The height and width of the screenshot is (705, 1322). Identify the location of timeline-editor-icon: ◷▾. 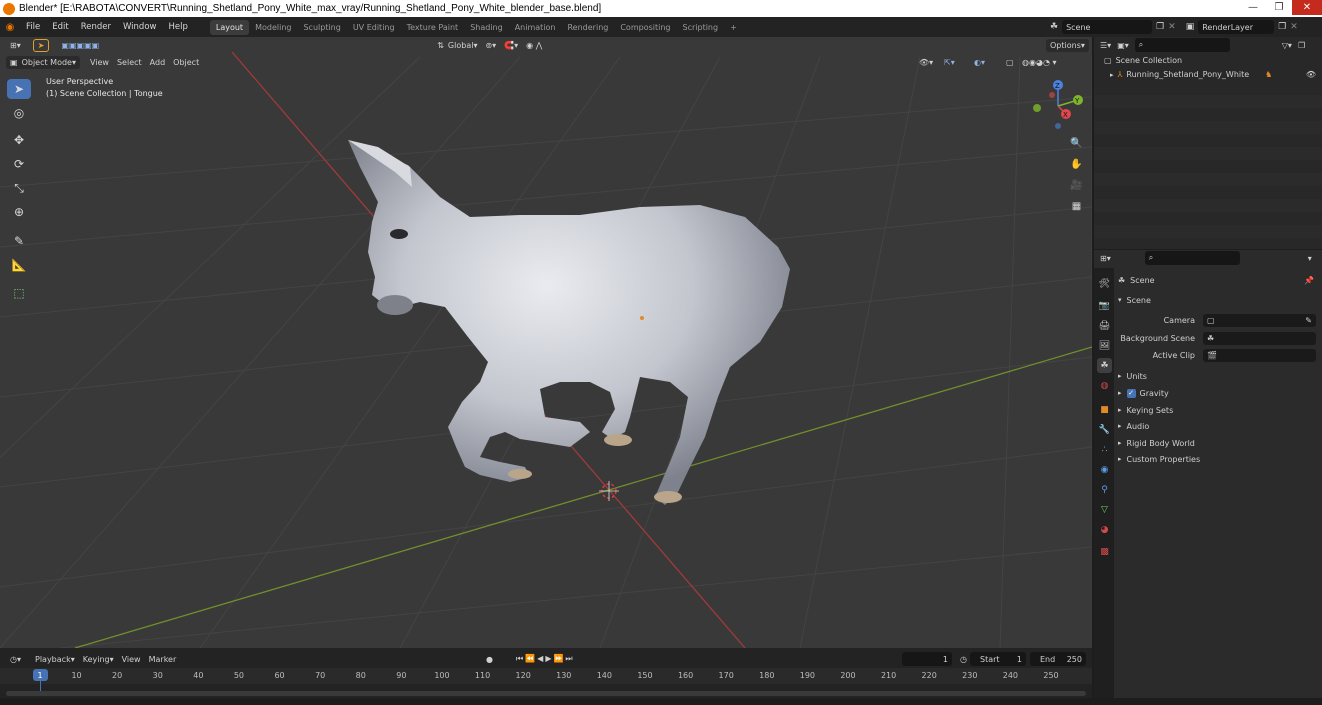
(15, 659).